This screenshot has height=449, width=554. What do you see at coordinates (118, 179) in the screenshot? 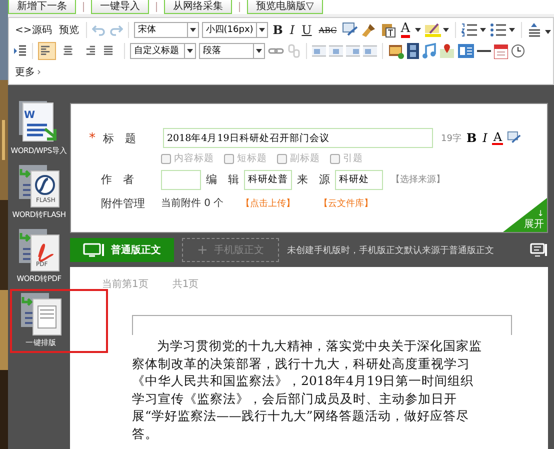
I see `field-label: 作 者` at bounding box center [118, 179].